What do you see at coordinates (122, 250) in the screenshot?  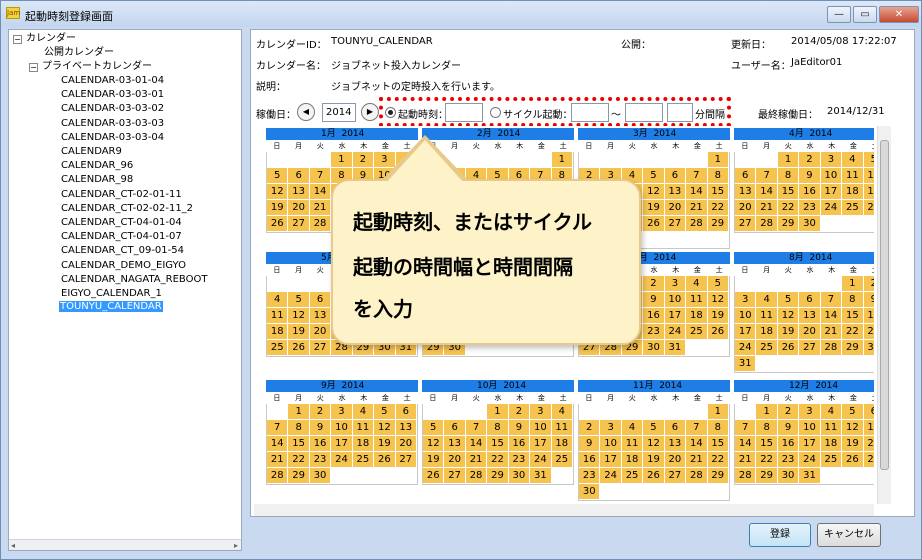 I see `tree-item: CALENDAR_CT_09-01-54` at bounding box center [122, 250].